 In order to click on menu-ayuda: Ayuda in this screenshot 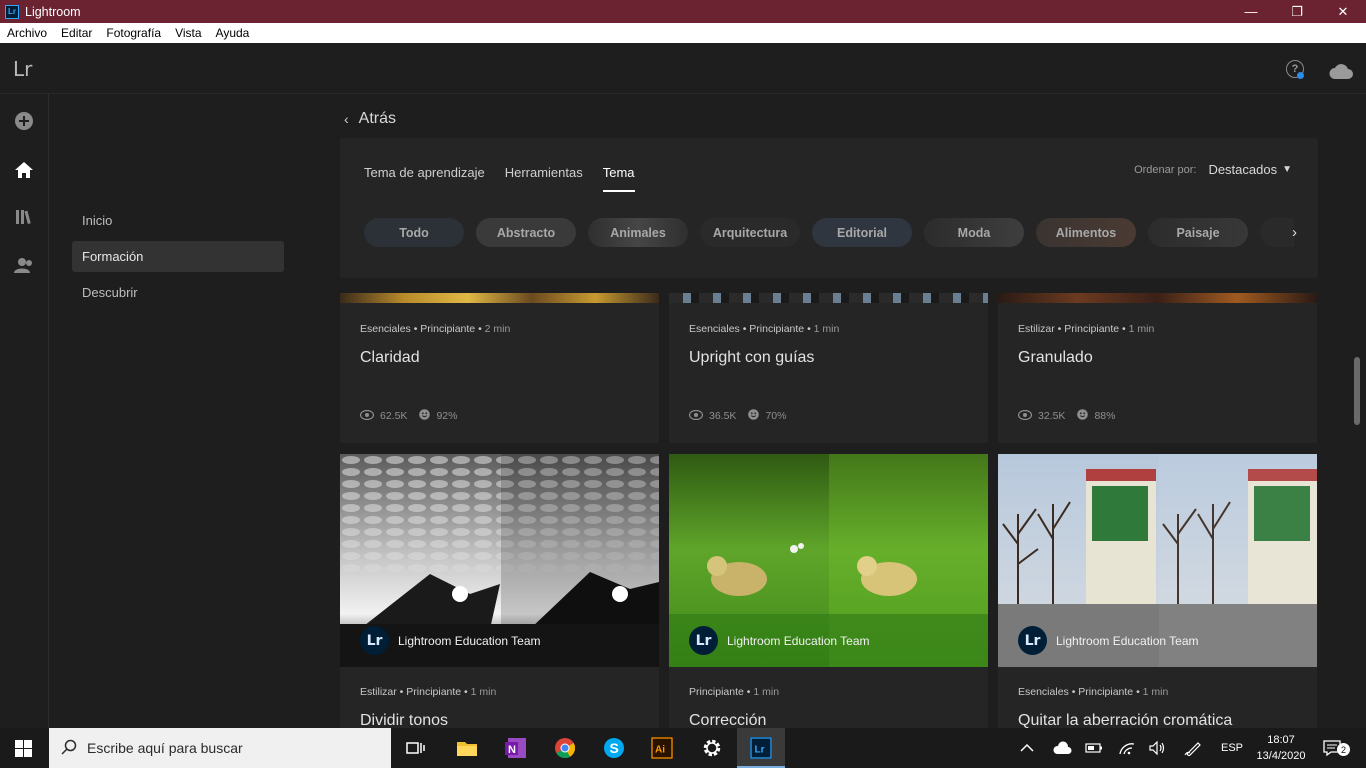, I will do `click(233, 33)`.